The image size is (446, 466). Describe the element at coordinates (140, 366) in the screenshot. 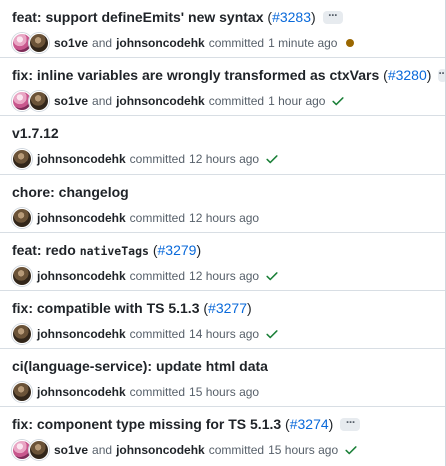

I see `commit-message-link: ci(language-service): update html data` at that location.